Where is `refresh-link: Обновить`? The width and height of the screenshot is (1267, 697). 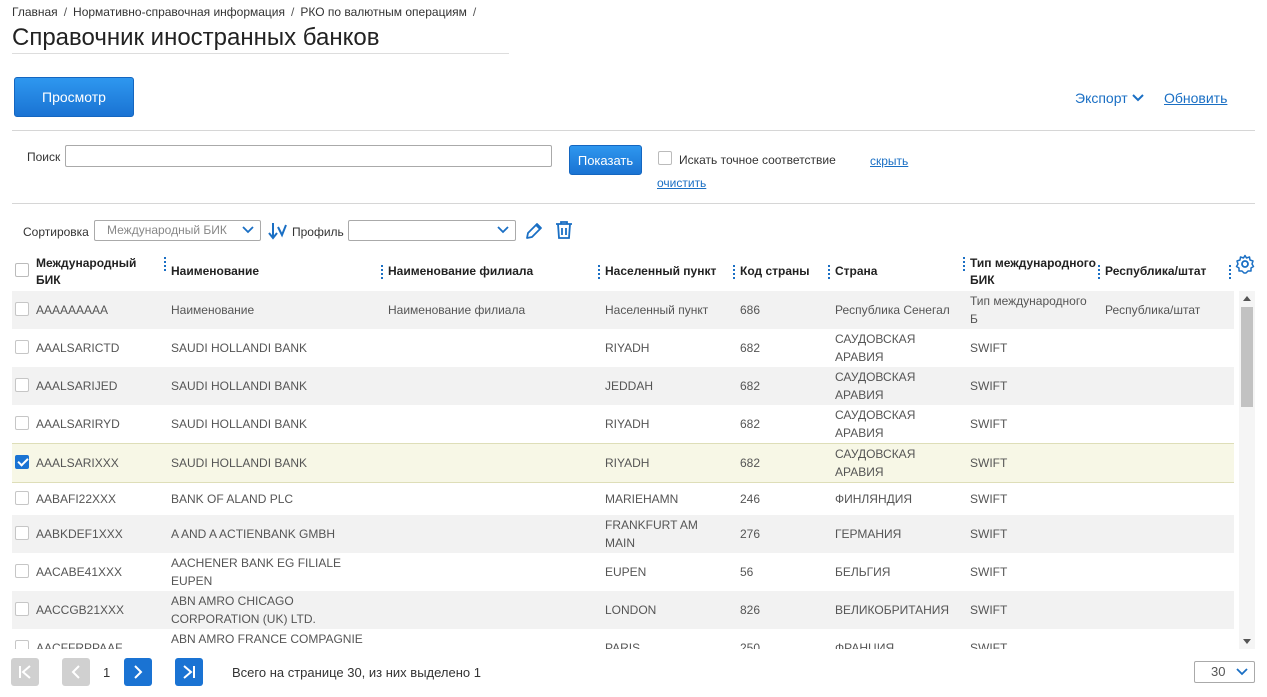
refresh-link: Обновить is located at coordinates (1195, 98).